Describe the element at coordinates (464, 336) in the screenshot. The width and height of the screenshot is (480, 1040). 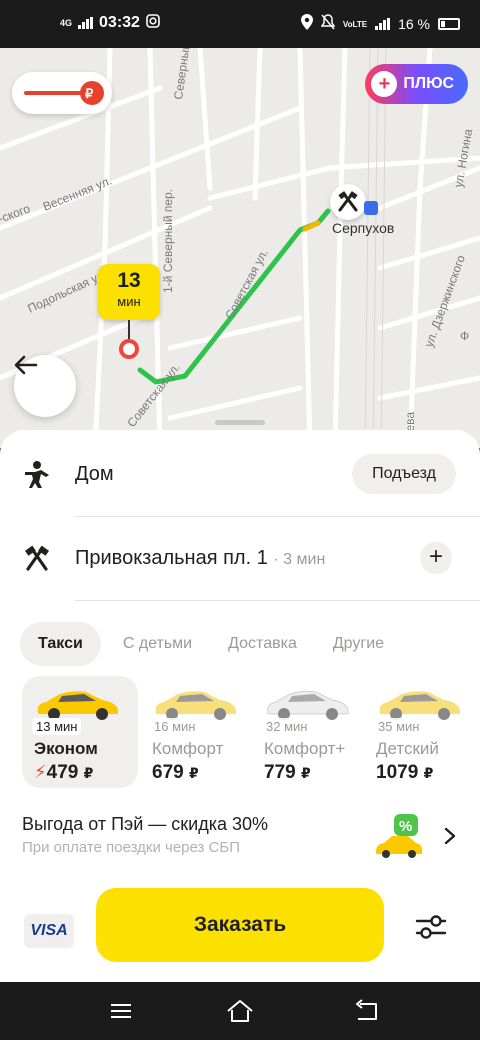
I see `street-label: Ф` at that location.